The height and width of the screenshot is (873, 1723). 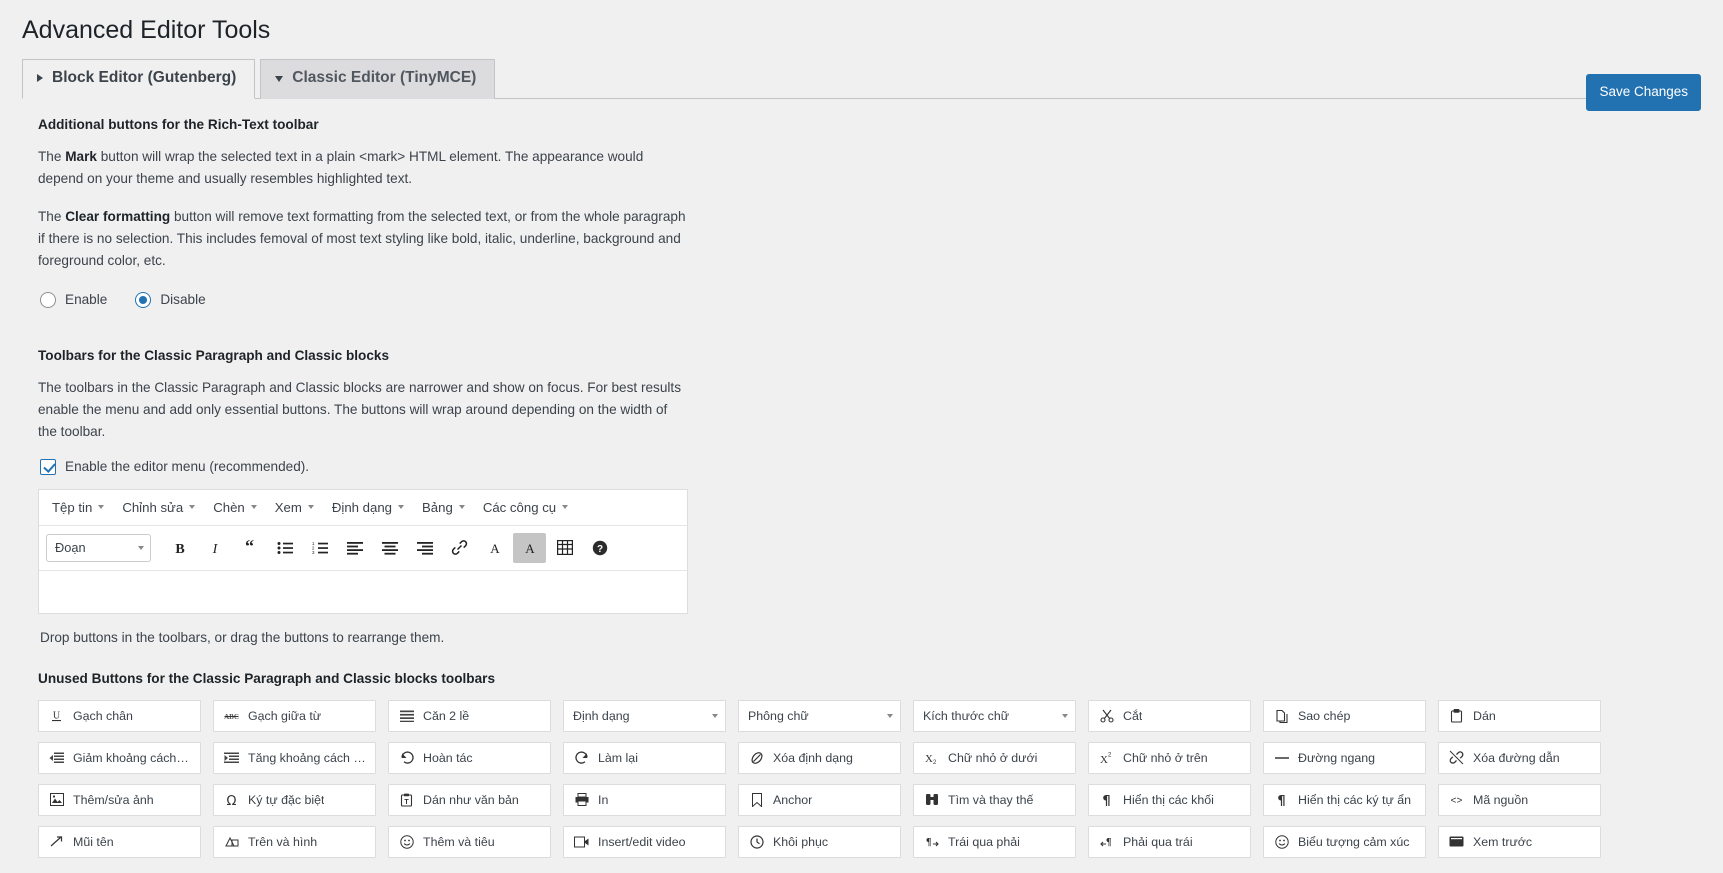 I want to click on enable-editor-menu-checkbox, so click(x=48, y=466).